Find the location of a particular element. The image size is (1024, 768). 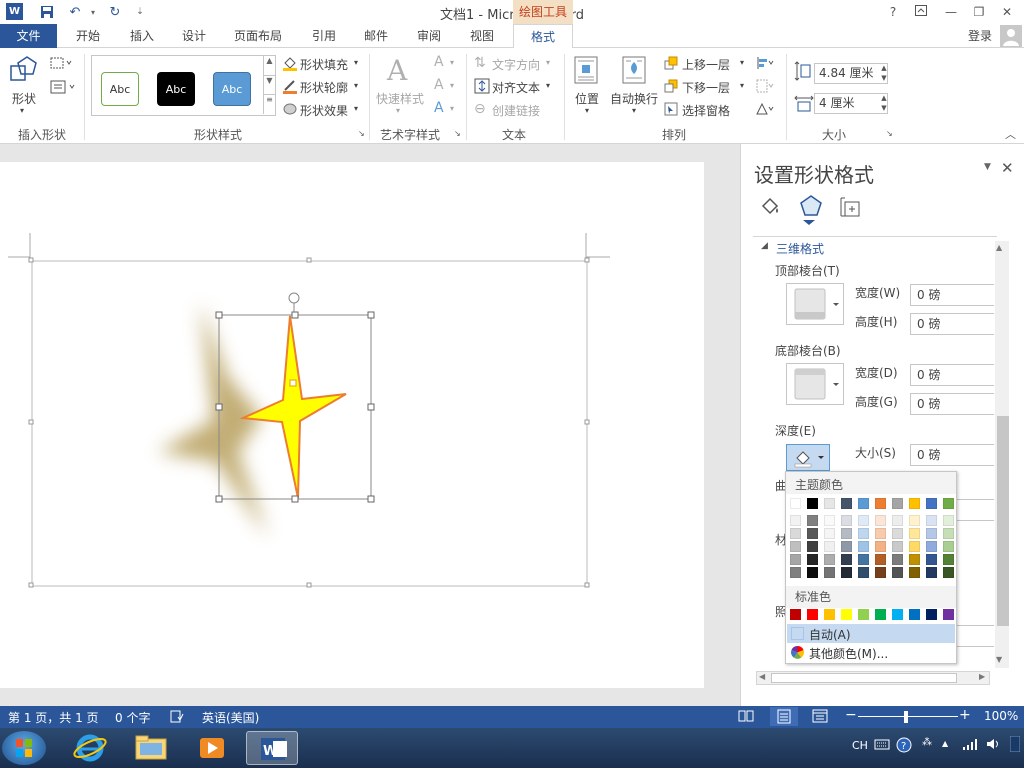

depth-color-button is located at coordinates (808, 457).